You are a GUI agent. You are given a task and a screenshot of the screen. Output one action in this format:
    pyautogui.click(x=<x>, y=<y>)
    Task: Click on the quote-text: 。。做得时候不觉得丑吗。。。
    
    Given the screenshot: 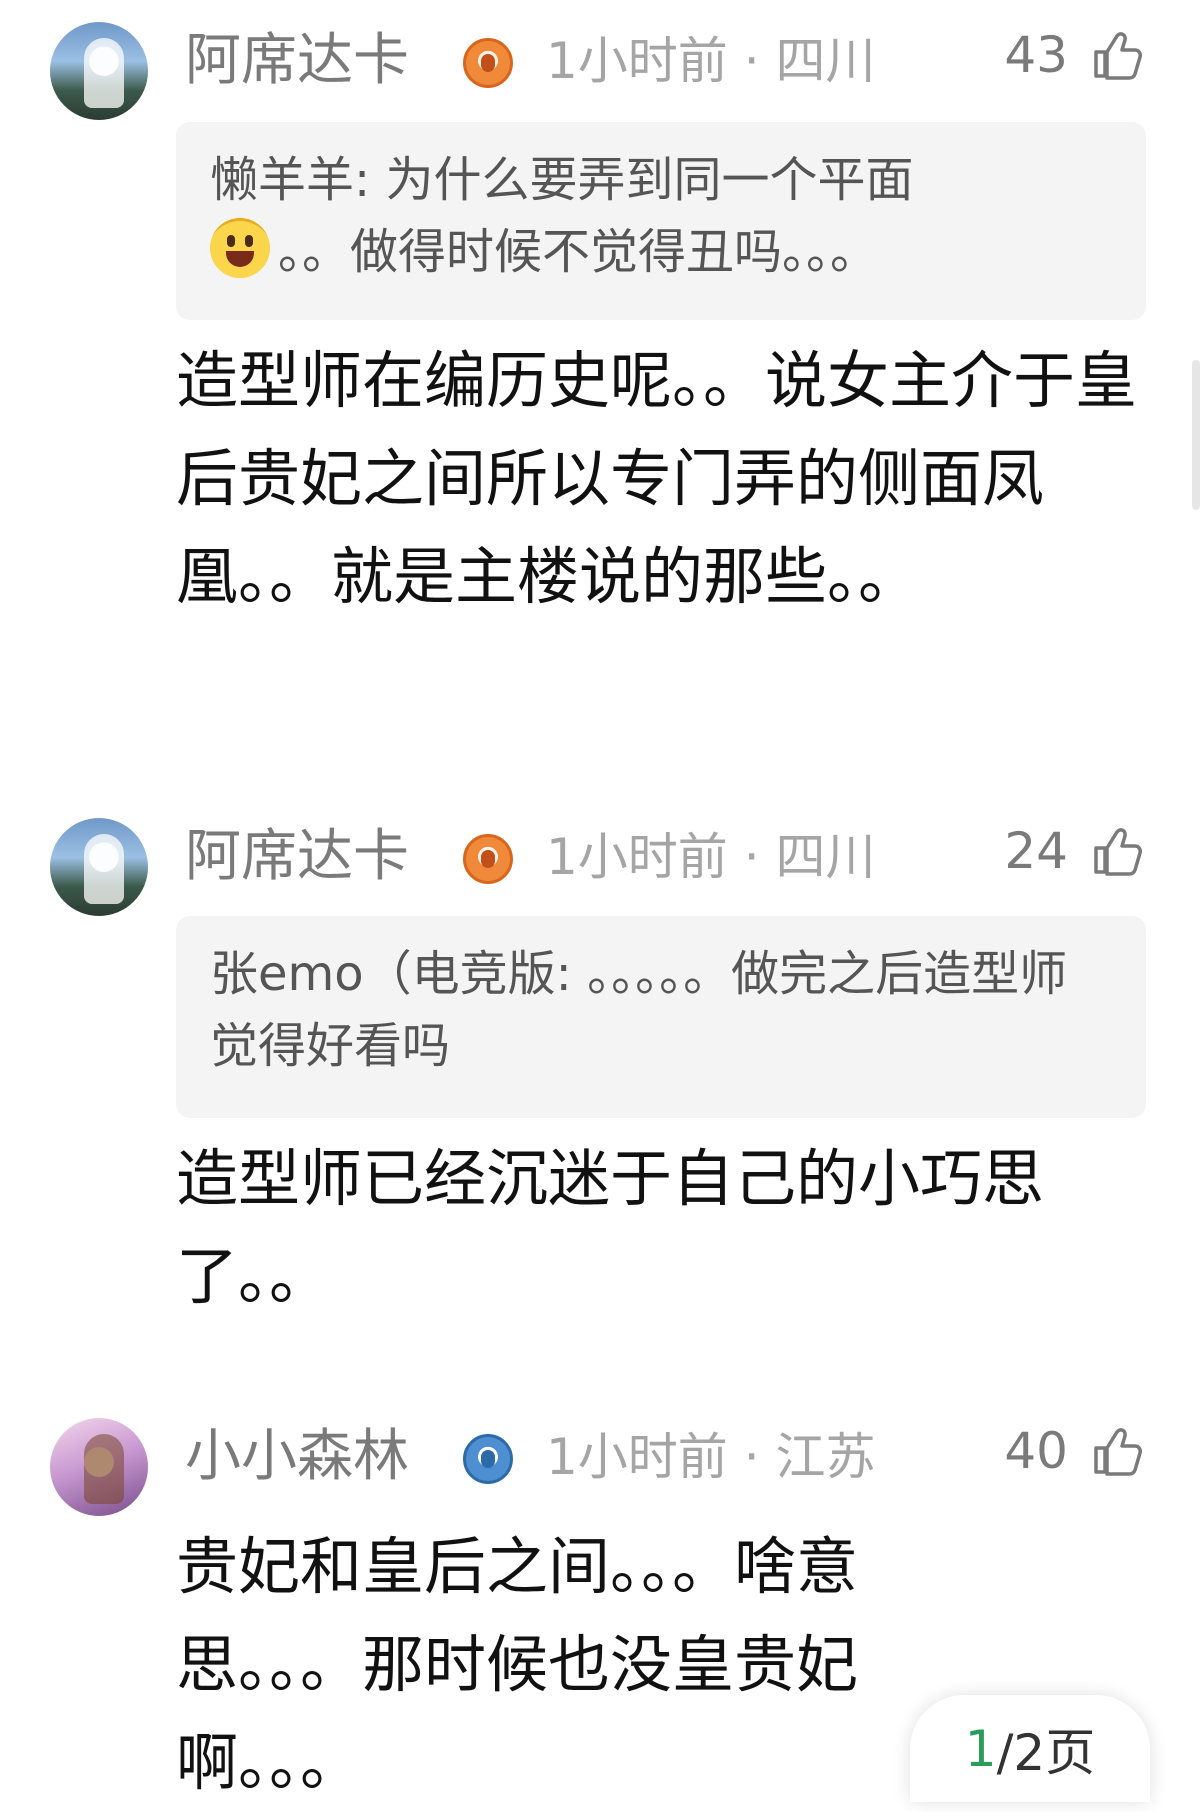 What is the action you would take?
    pyautogui.click(x=578, y=252)
    